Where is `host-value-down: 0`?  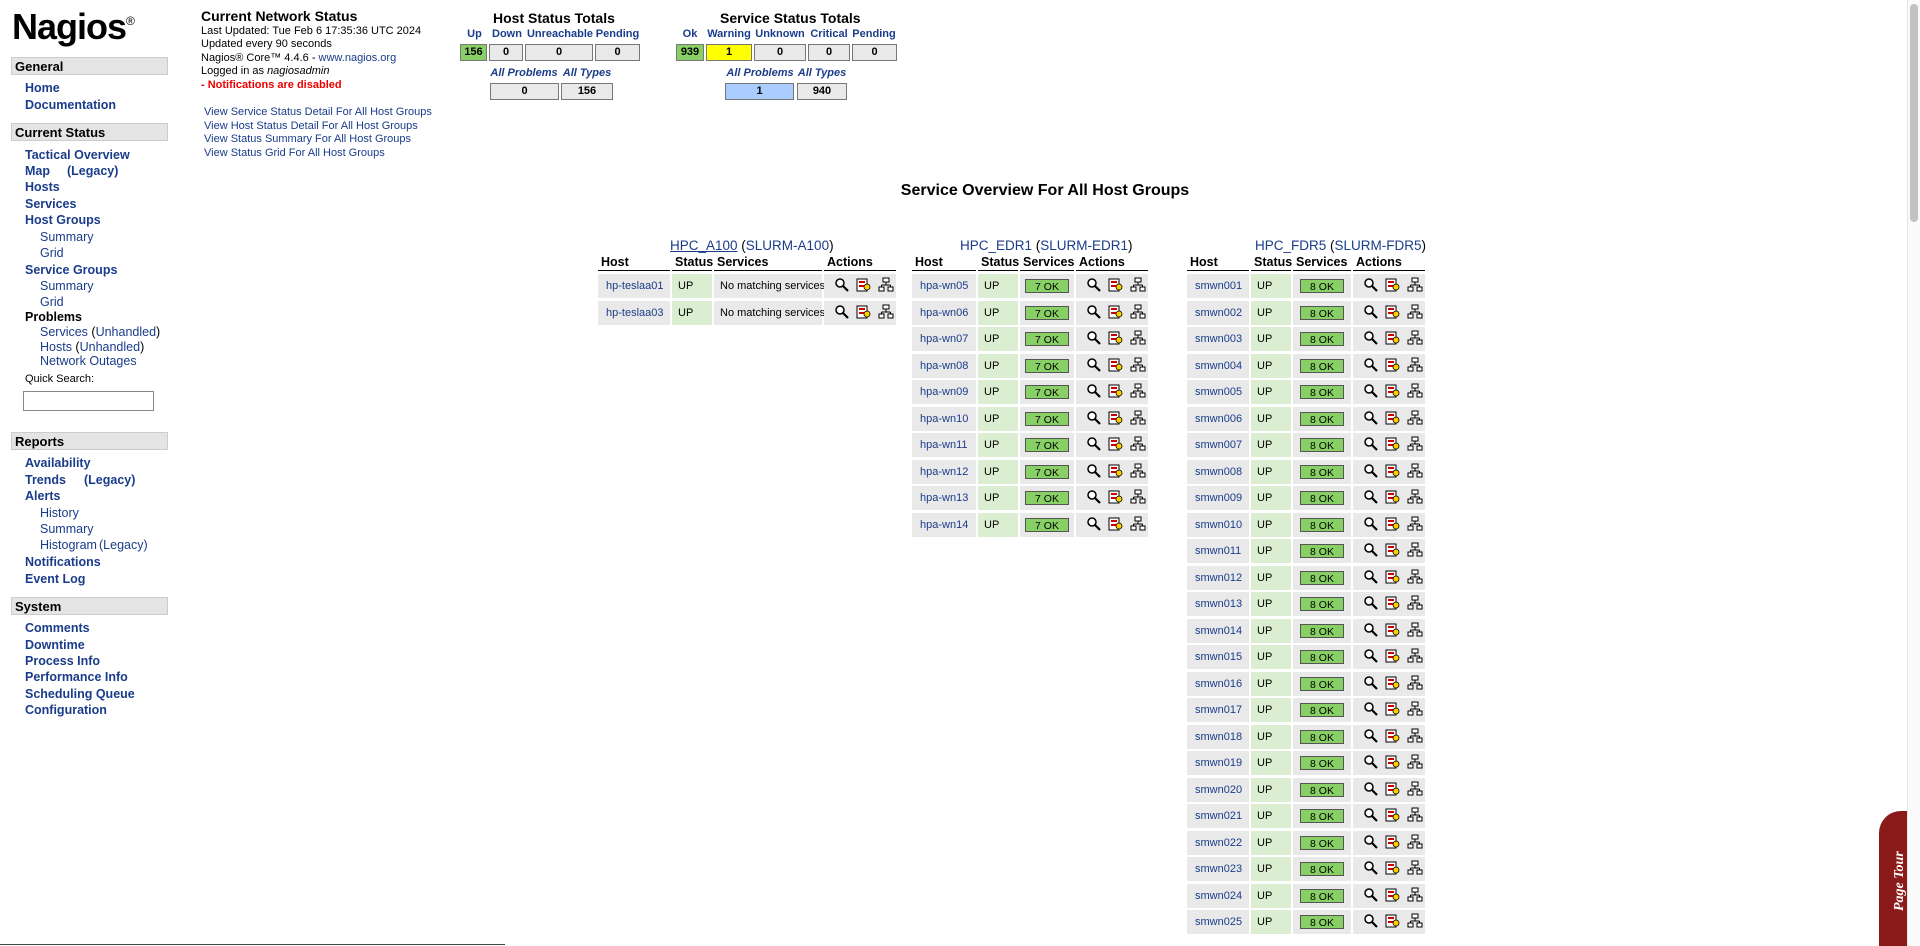
host-value-down: 0 is located at coordinates (506, 52).